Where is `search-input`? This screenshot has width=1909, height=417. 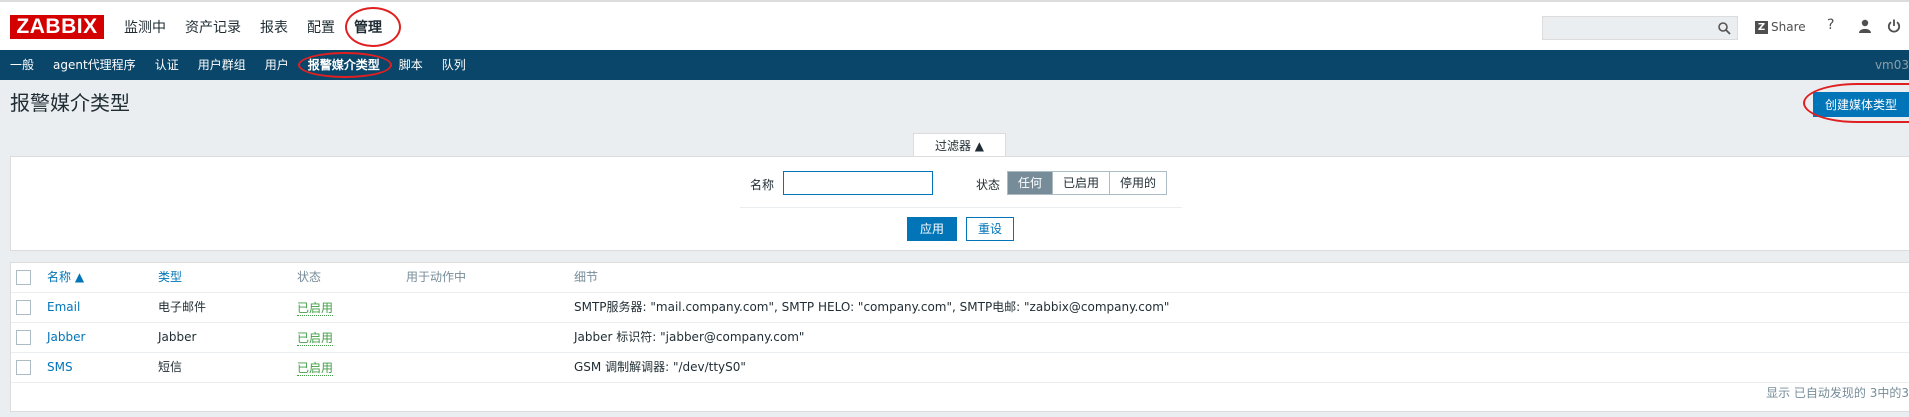 search-input is located at coordinates (1640, 28).